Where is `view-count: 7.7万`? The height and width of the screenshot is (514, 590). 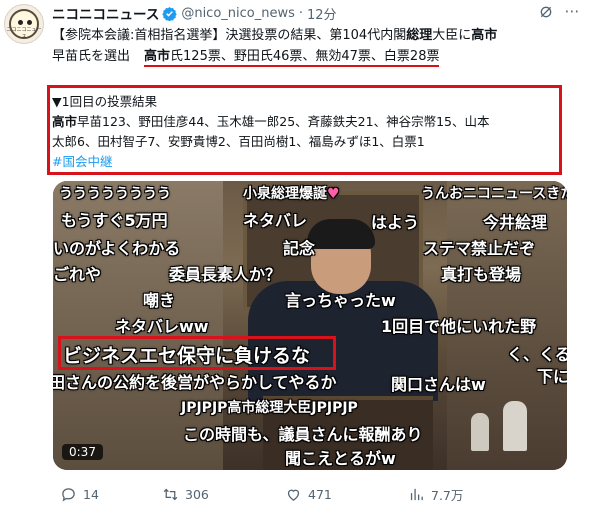 view-count: 7.7万 is located at coordinates (447, 495).